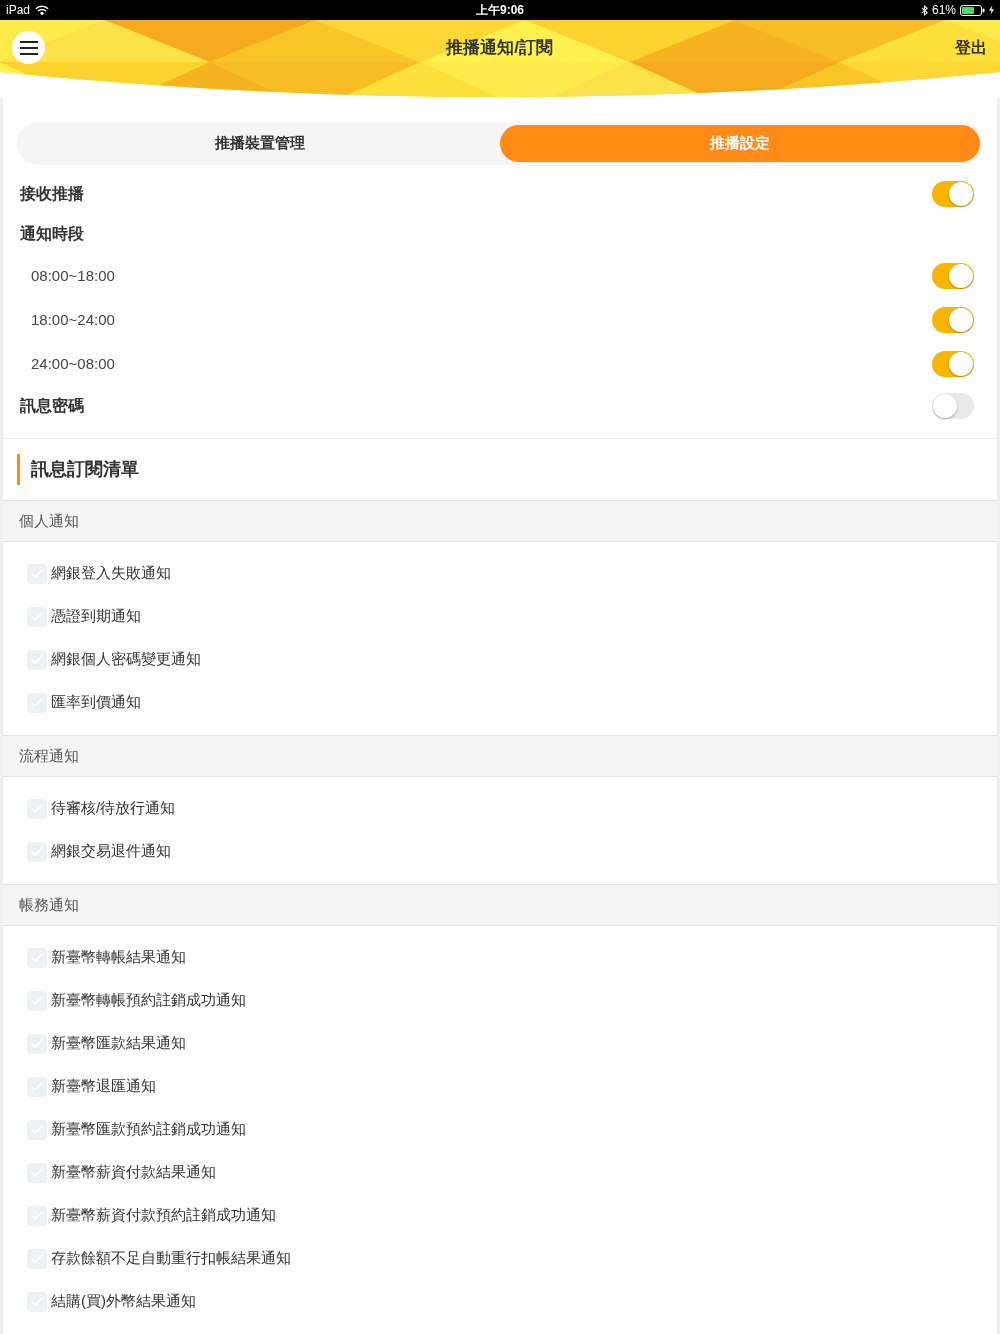 The image size is (1000, 1334). What do you see at coordinates (52, 406) in the screenshot?
I see `setting-label: 訊息密碼` at bounding box center [52, 406].